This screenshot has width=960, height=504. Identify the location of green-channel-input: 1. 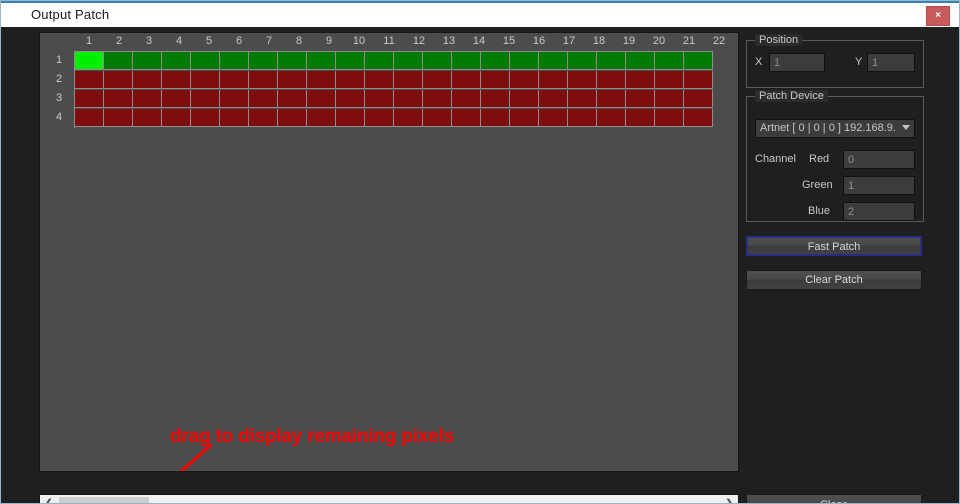
(879, 185).